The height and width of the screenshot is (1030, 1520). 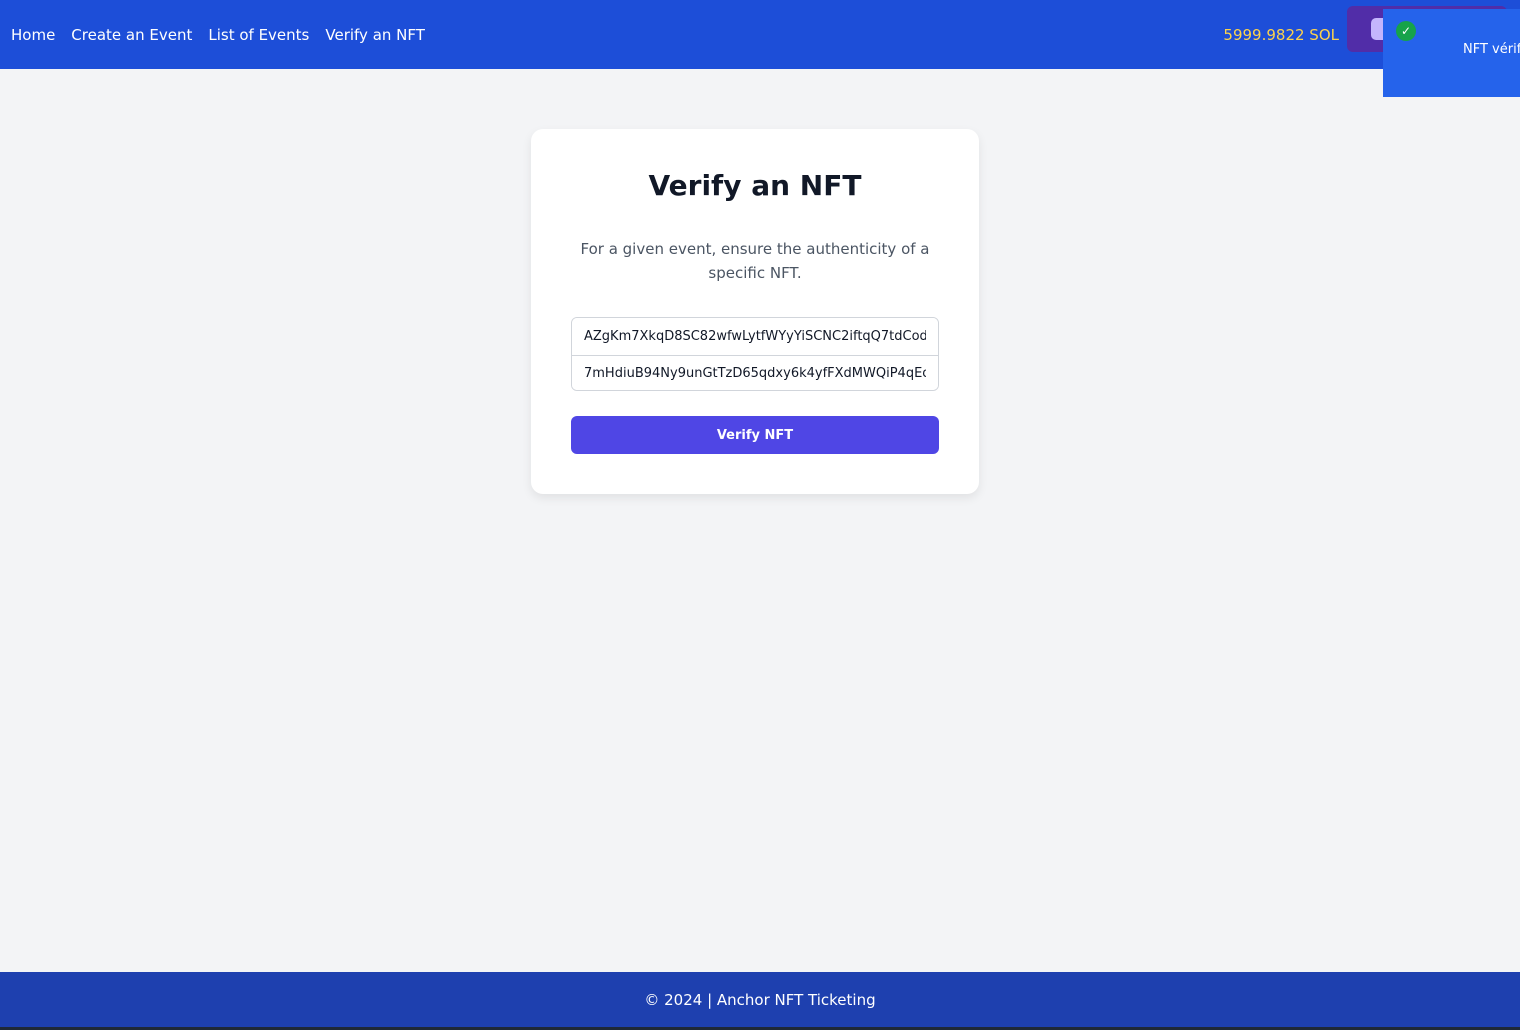 What do you see at coordinates (1451, 53) in the screenshot?
I see `toast-notification: ✓ NFT vérifi` at bounding box center [1451, 53].